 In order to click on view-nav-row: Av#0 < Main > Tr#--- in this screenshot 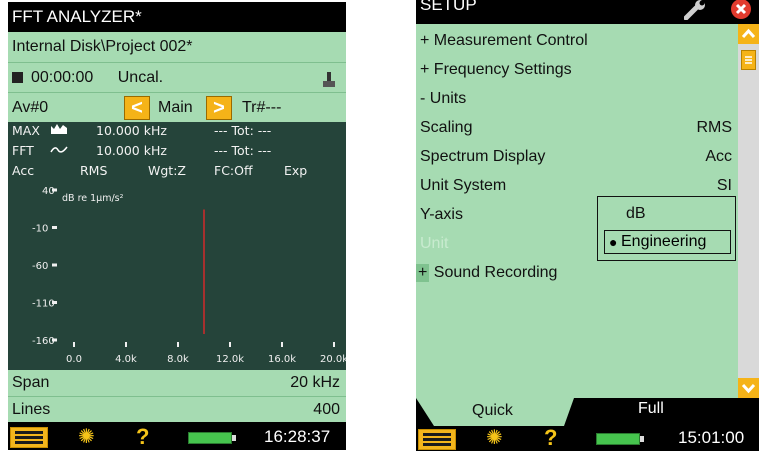, I will do `click(177, 107)`.